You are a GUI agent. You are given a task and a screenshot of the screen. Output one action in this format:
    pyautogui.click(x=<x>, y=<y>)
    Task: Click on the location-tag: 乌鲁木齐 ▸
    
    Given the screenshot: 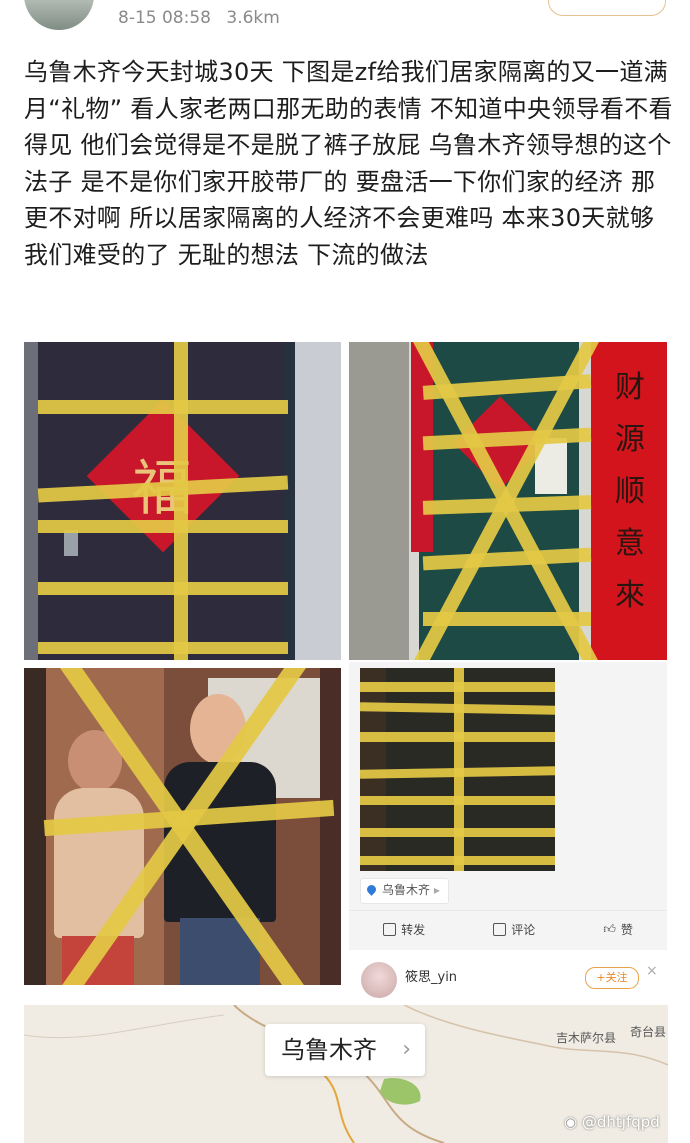 What is the action you would take?
    pyautogui.click(x=404, y=891)
    